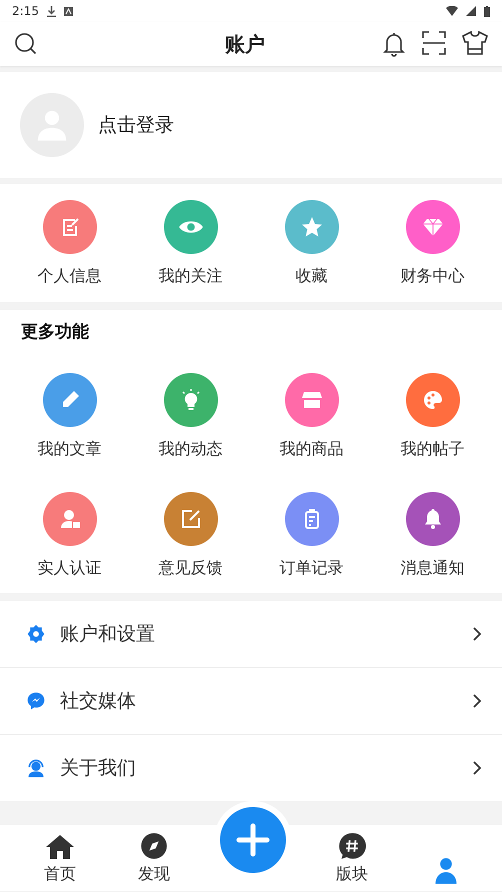  I want to click on wifi-icon, so click(452, 11).